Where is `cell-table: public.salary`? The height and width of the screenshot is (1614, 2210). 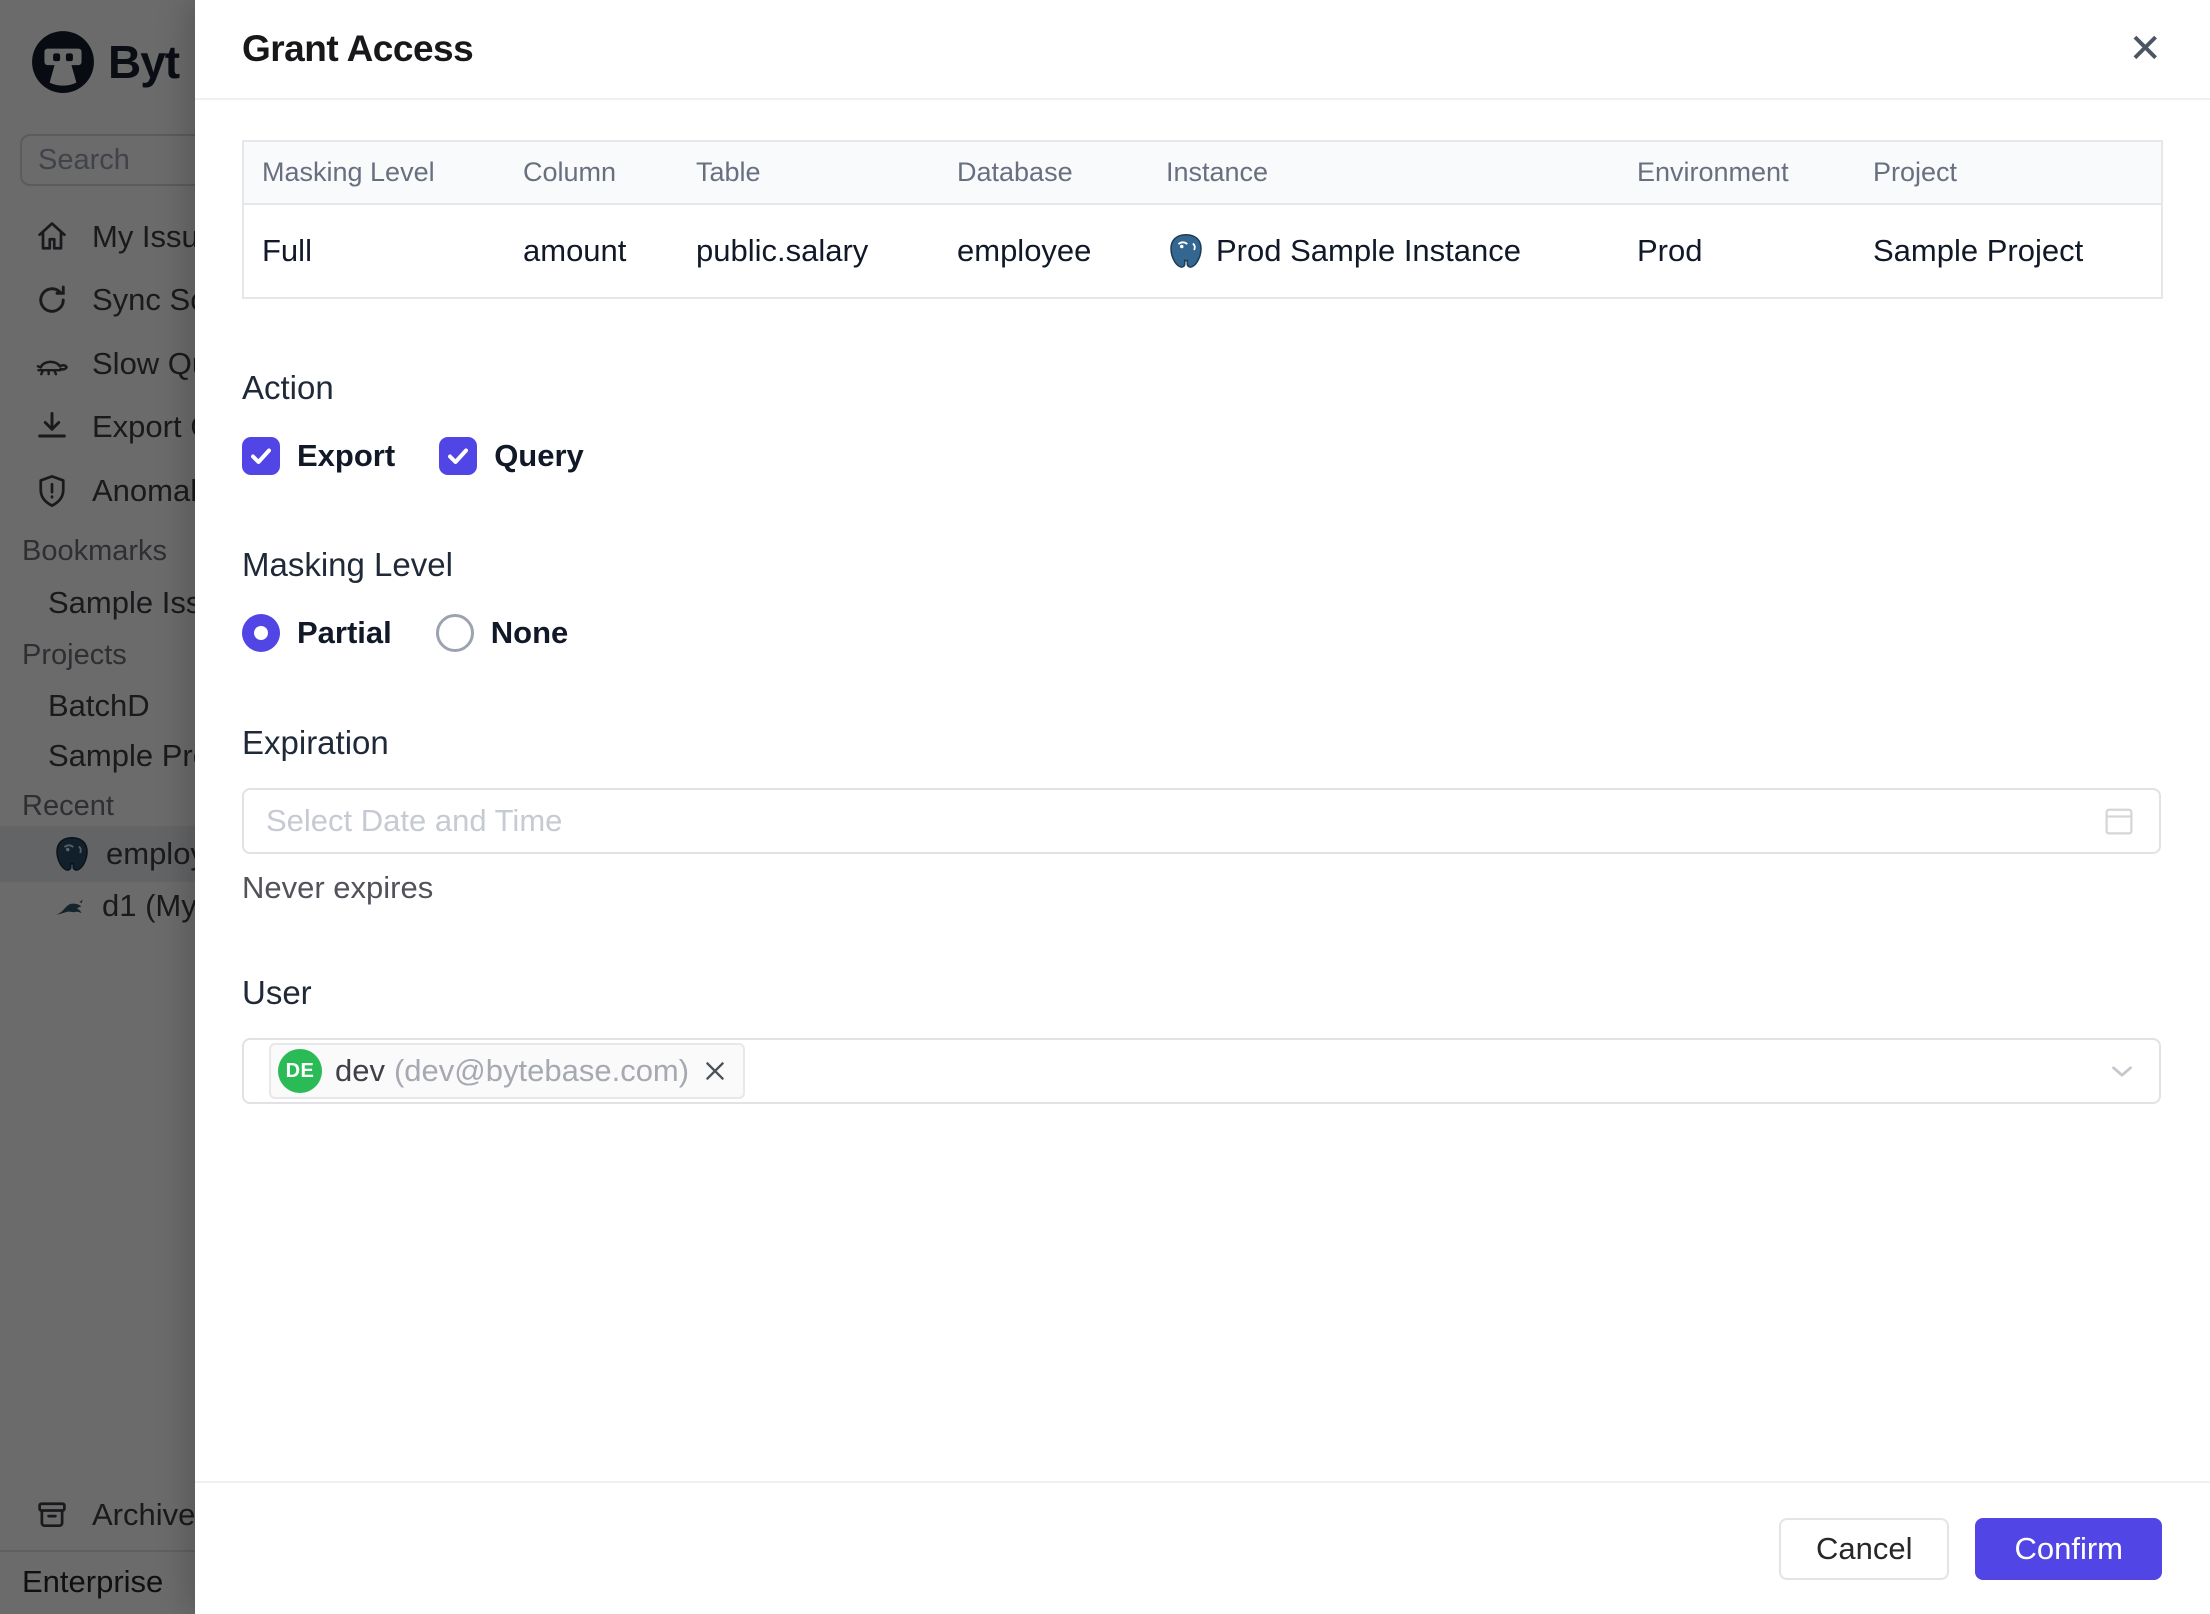
cell-table: public.salary is located at coordinates (808, 251).